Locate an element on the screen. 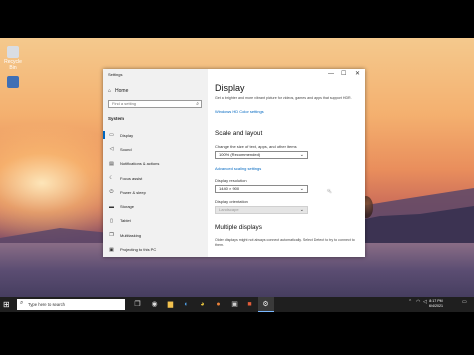 This screenshot has height=355, width=474. projecting-icon: ▣ is located at coordinates (111, 249).